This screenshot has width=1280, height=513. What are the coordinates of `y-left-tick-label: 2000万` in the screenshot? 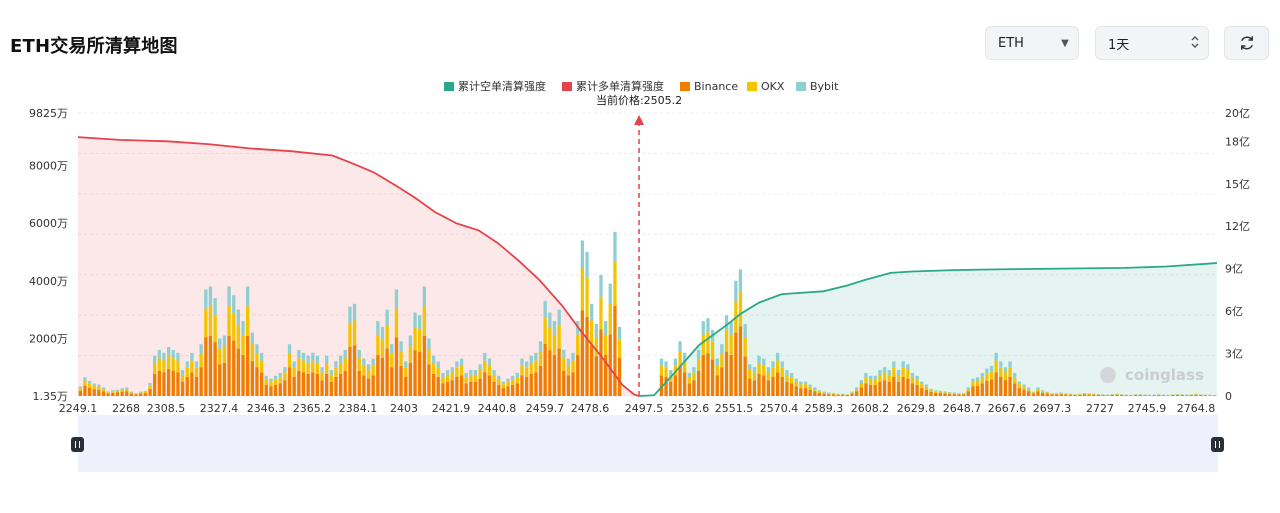 It's located at (48, 338).